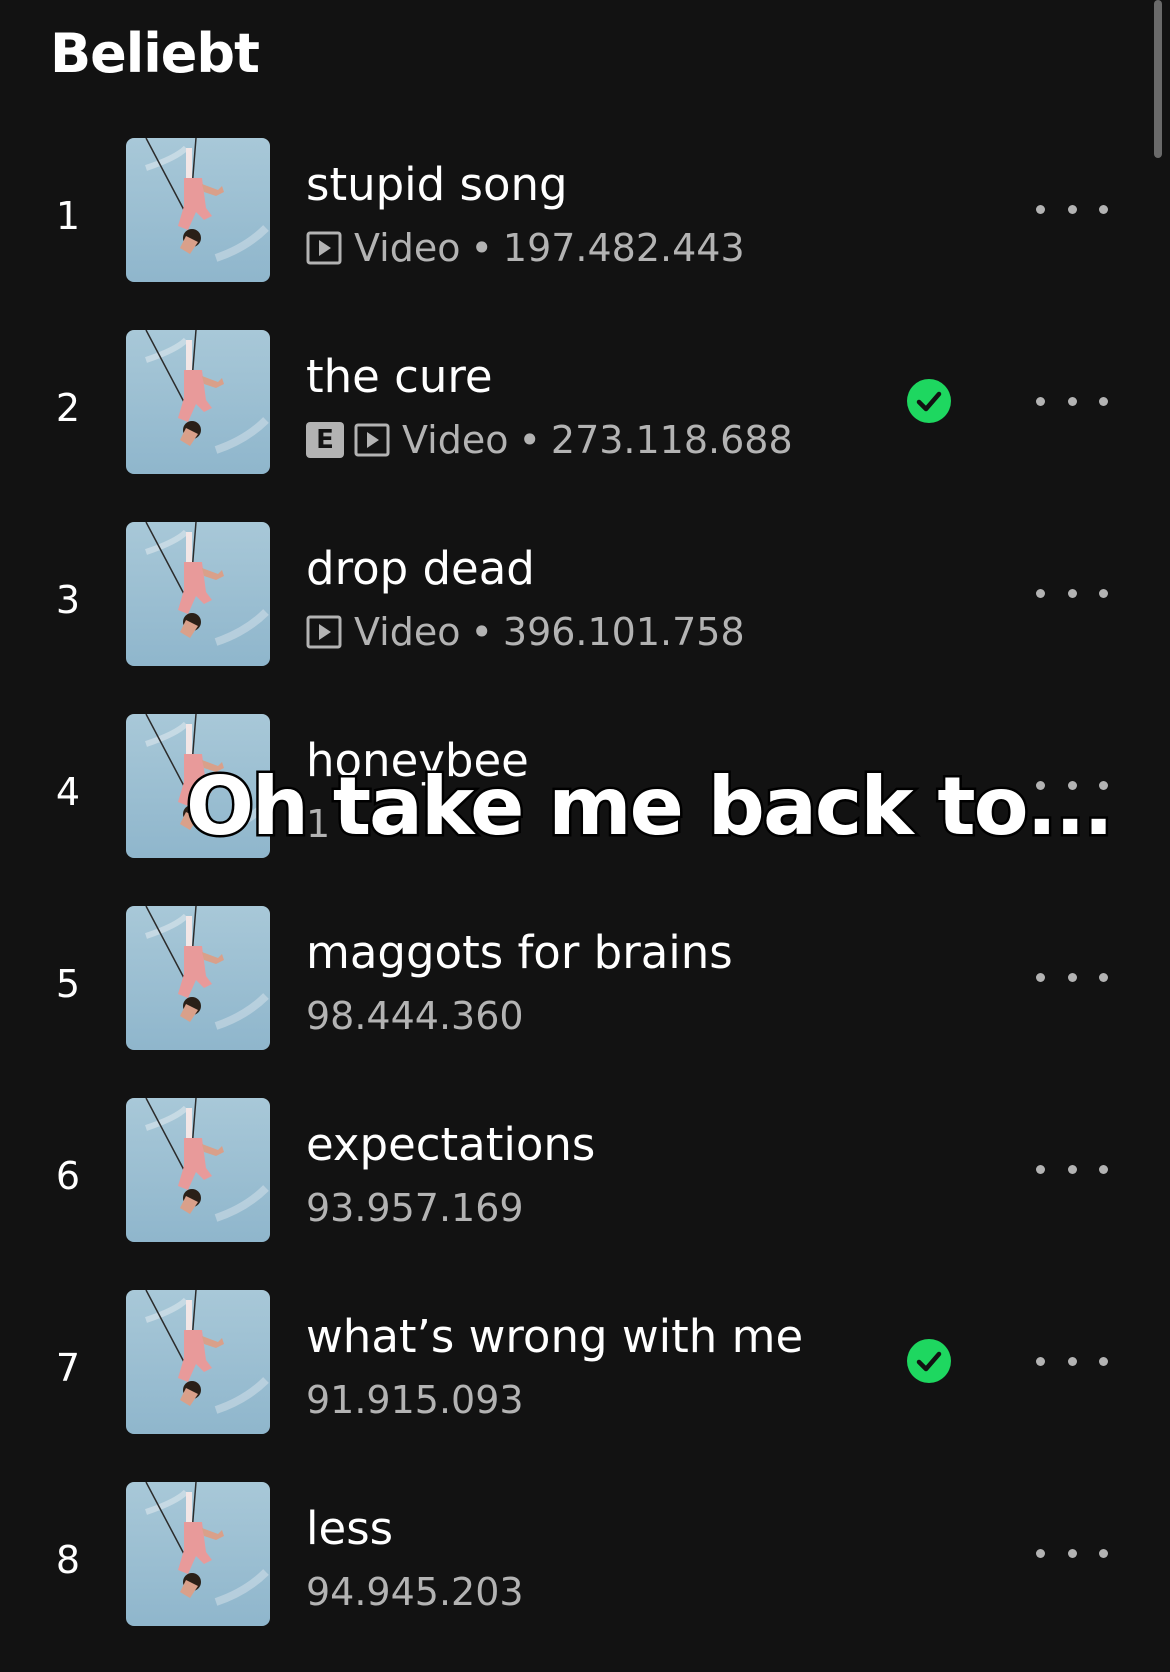  Describe the element at coordinates (68, 408) in the screenshot. I see `track-rank: 2` at that location.